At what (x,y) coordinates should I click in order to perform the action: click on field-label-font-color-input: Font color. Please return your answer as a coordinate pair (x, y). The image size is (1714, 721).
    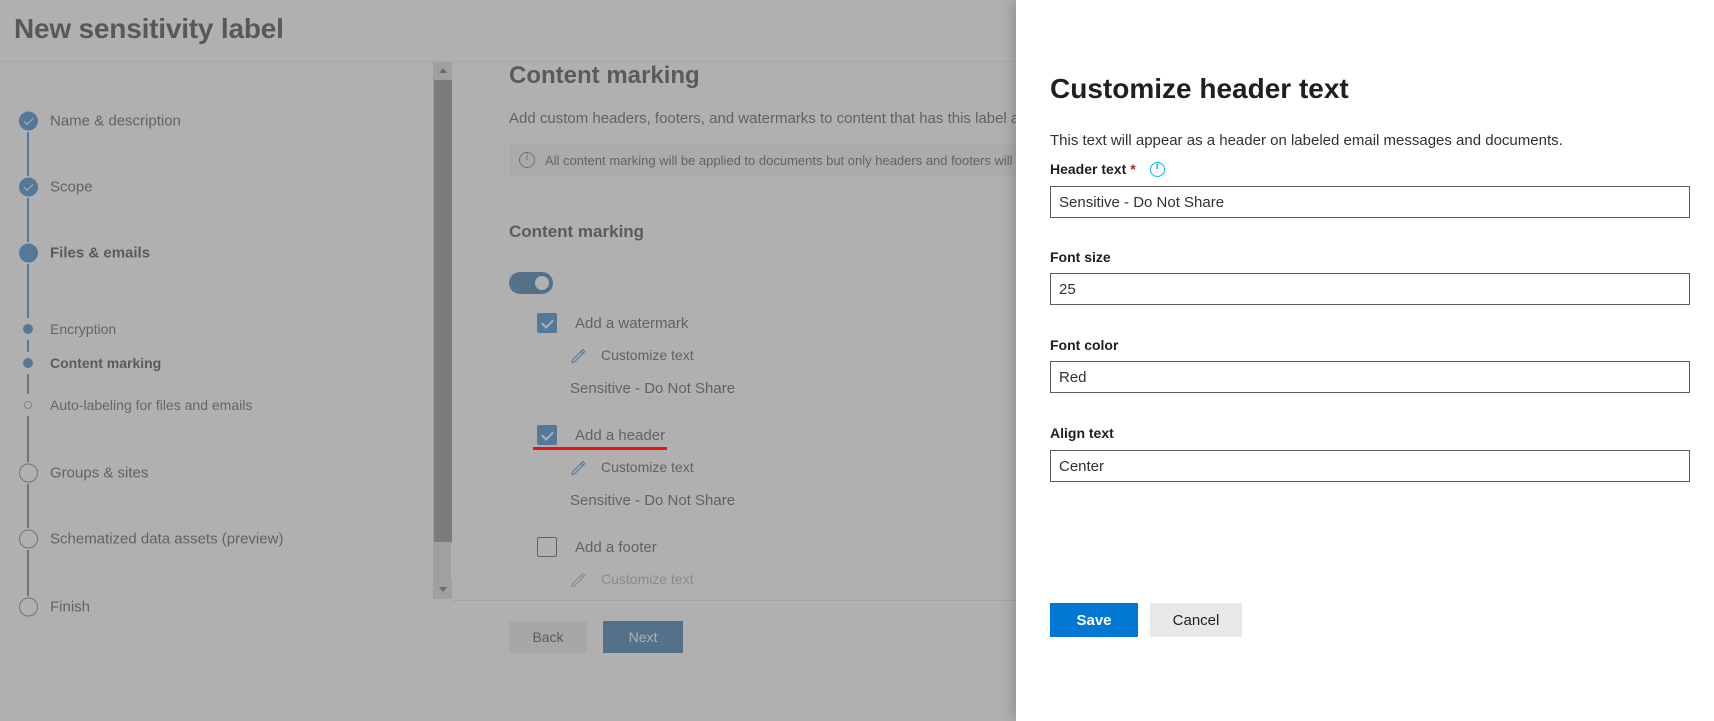
    Looking at the image, I should click on (1084, 345).